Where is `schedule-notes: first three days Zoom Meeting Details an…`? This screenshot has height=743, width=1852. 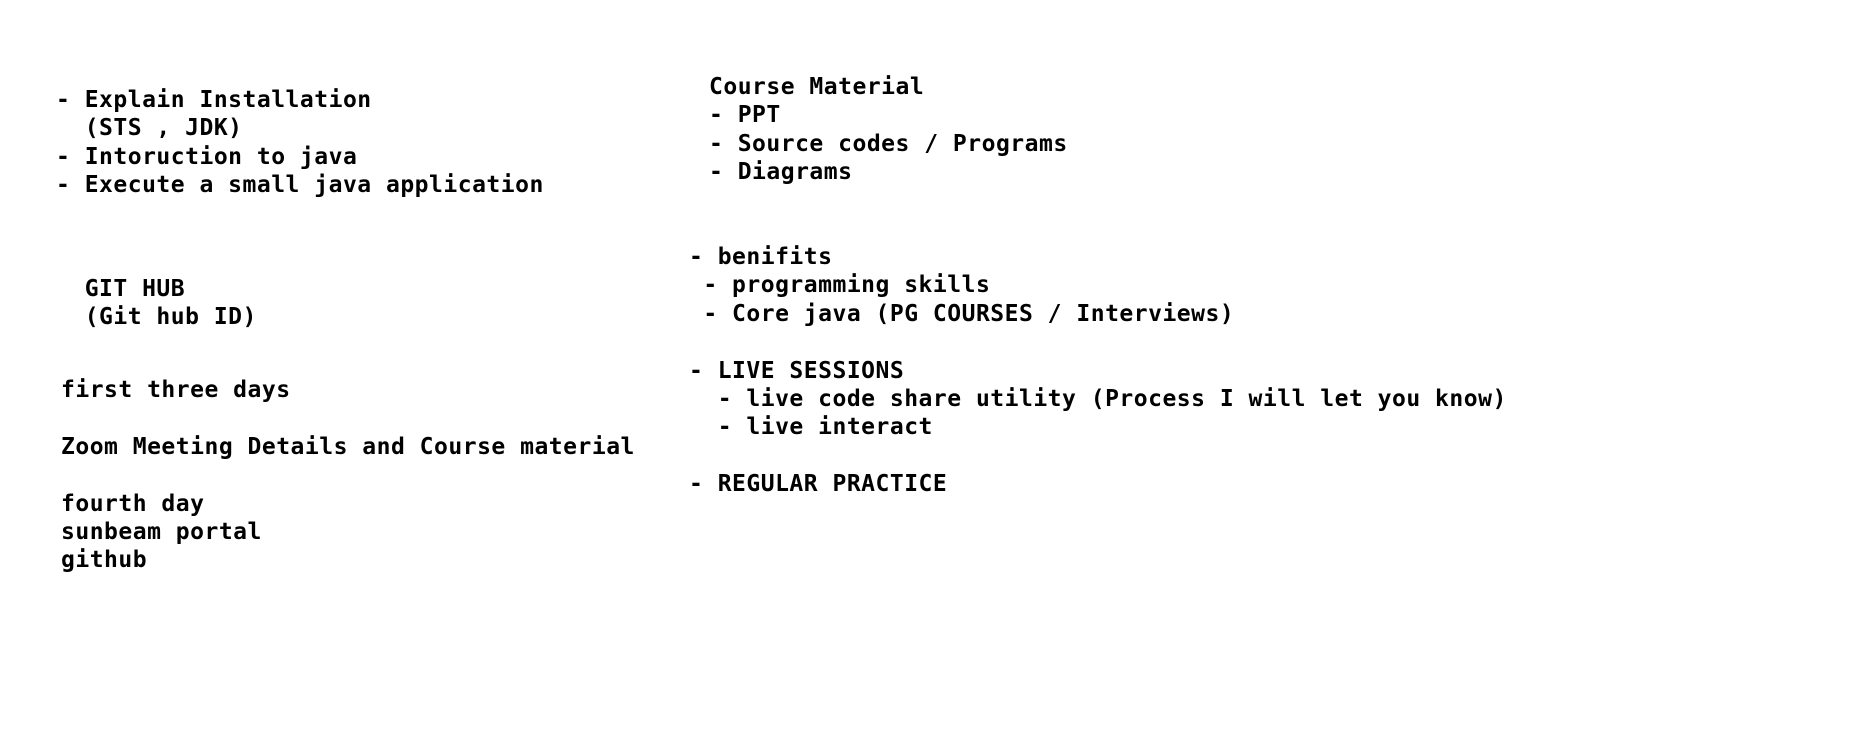
schedule-notes: first three days Zoom Meeting Details an… is located at coordinates (348, 475).